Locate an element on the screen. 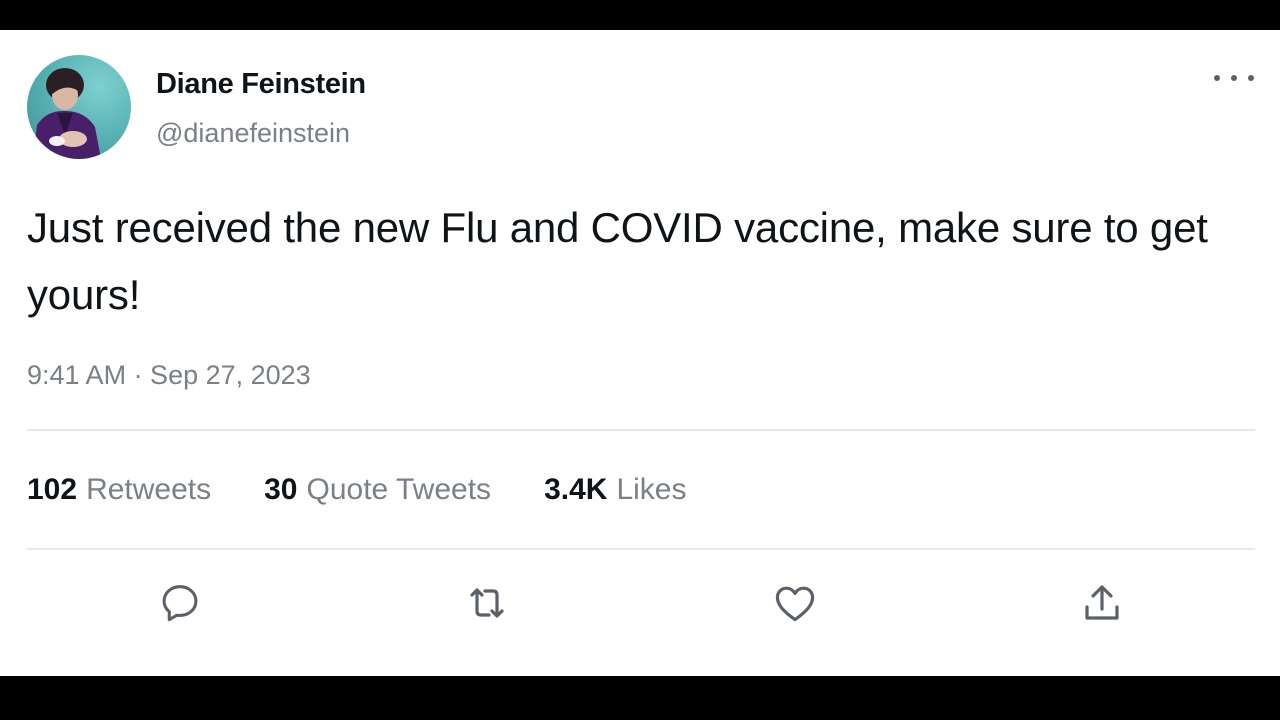 The width and height of the screenshot is (1280, 720). share-icon is located at coordinates (1102, 602).